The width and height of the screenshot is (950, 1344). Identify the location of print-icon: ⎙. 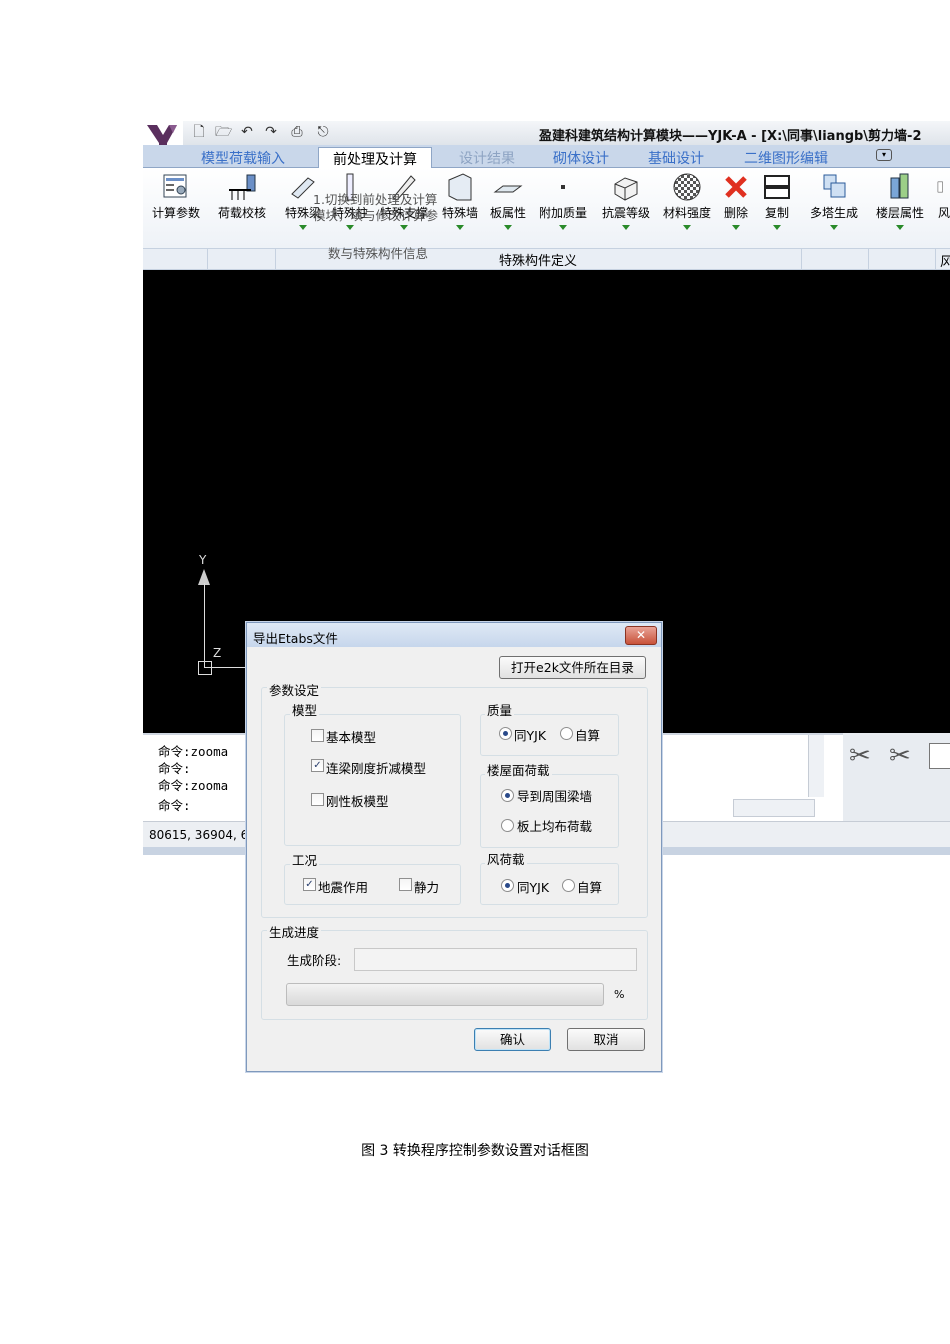
(297, 132).